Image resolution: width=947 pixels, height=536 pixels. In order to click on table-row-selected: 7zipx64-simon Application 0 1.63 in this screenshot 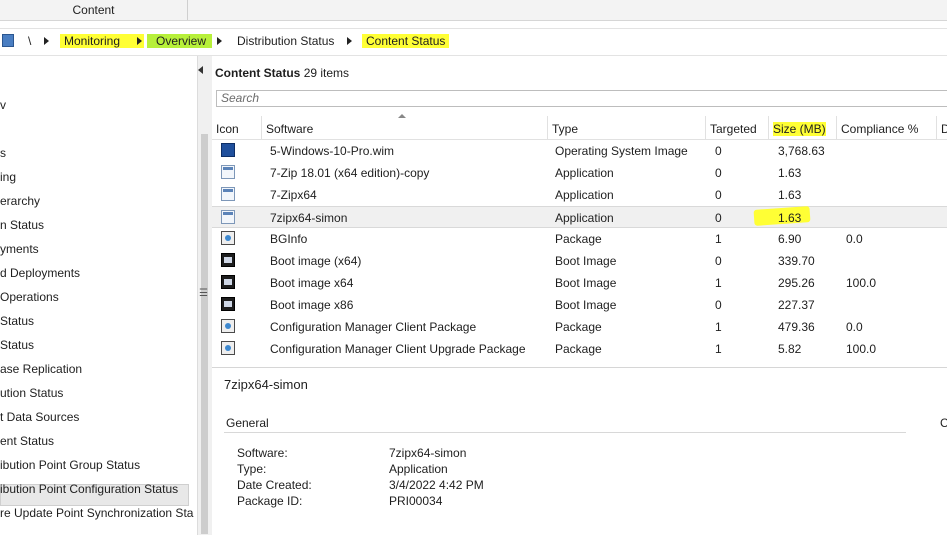, I will do `click(579, 217)`.